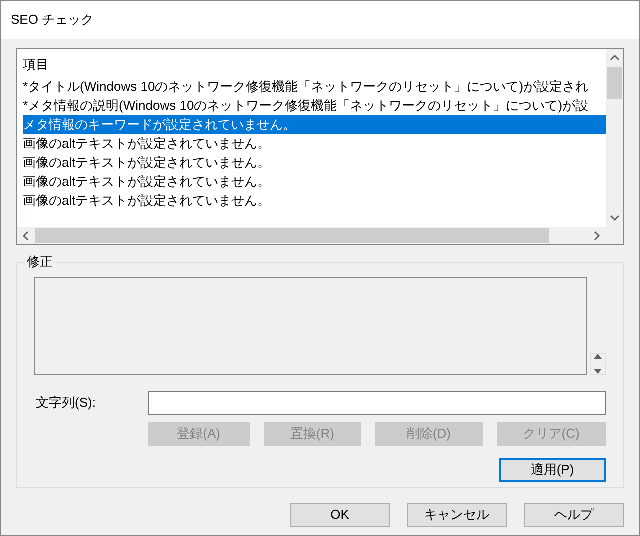 The height and width of the screenshot is (536, 640). I want to click on scroll-left-icon, so click(26, 235).